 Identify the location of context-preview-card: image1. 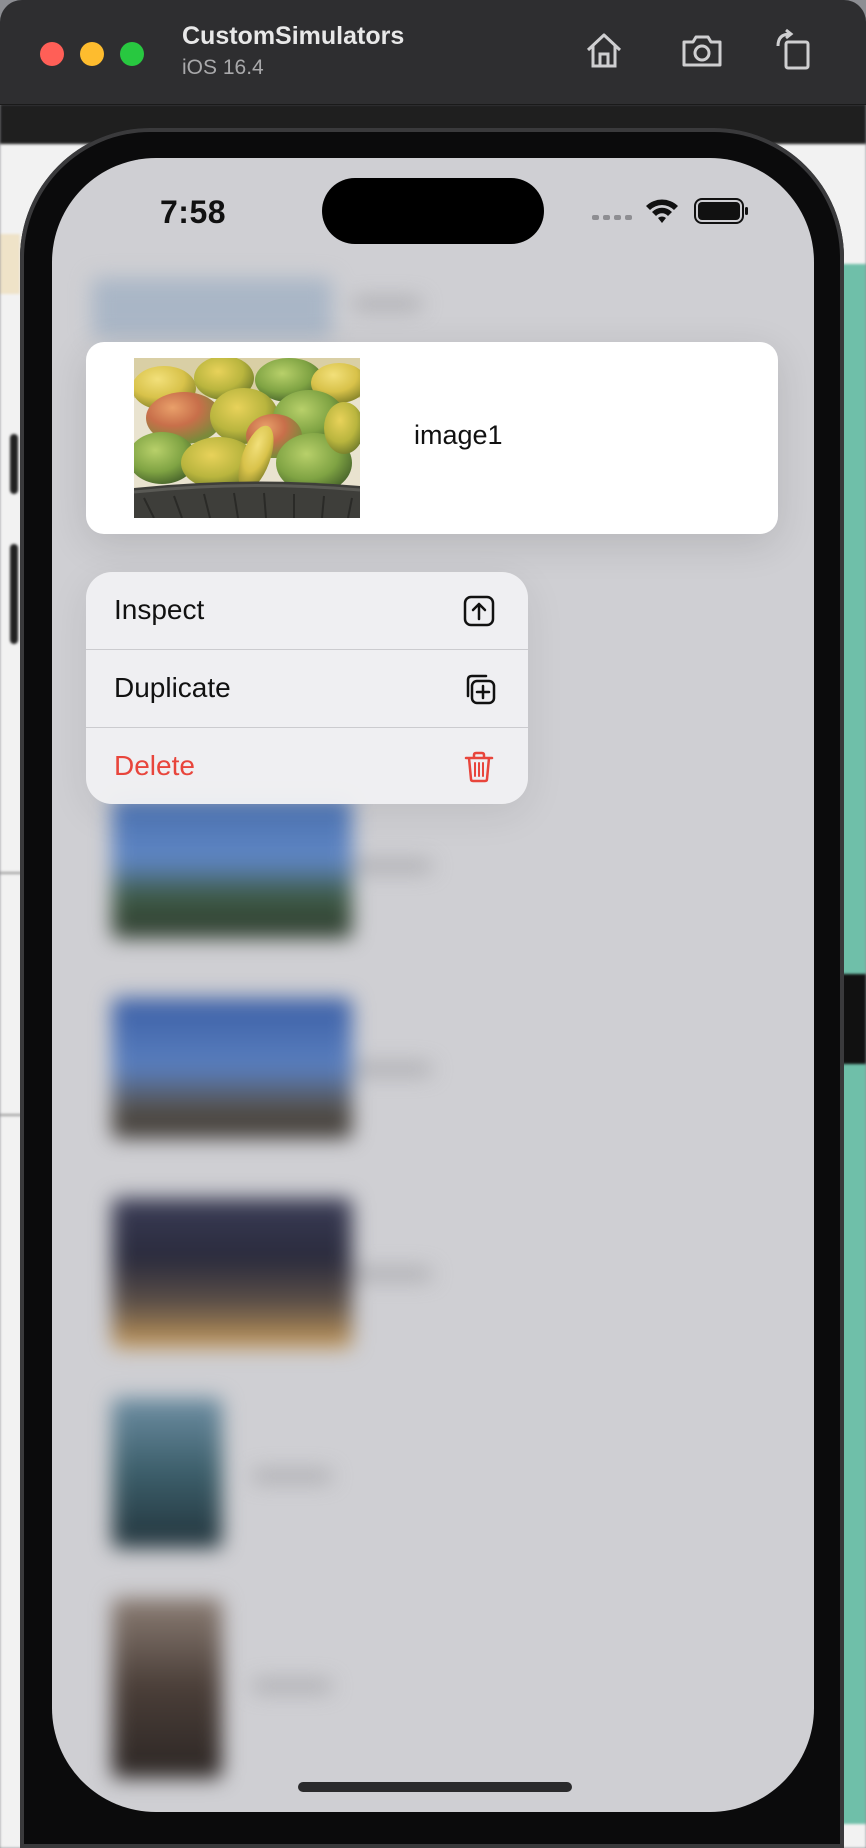
(432, 438).